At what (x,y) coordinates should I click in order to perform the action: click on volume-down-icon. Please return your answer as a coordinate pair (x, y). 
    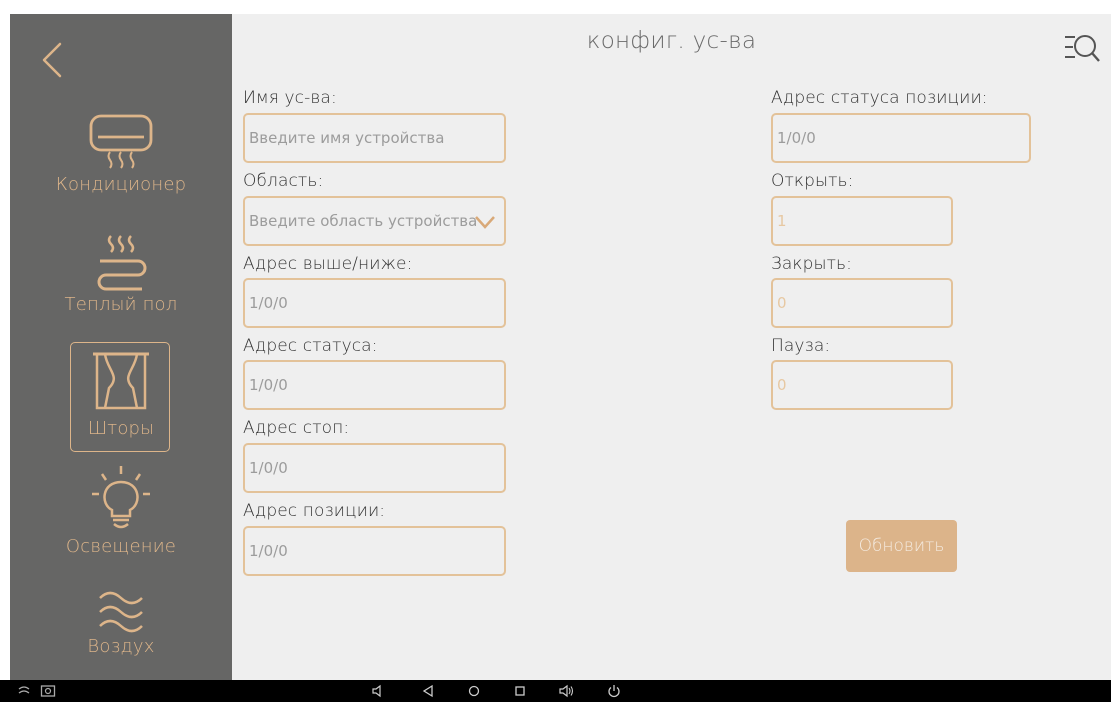
    Looking at the image, I should click on (378, 691).